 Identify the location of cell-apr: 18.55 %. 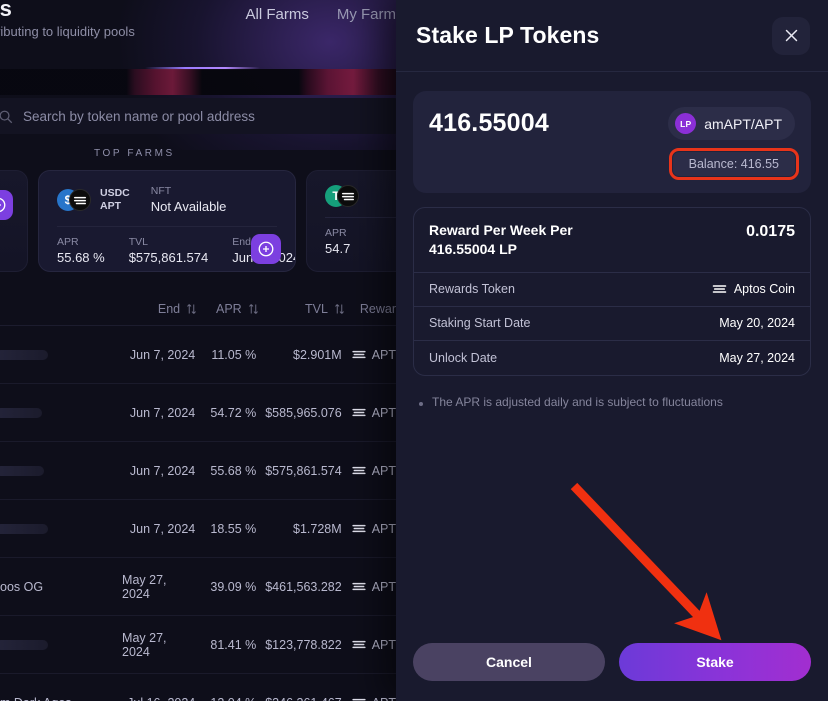
(233, 528).